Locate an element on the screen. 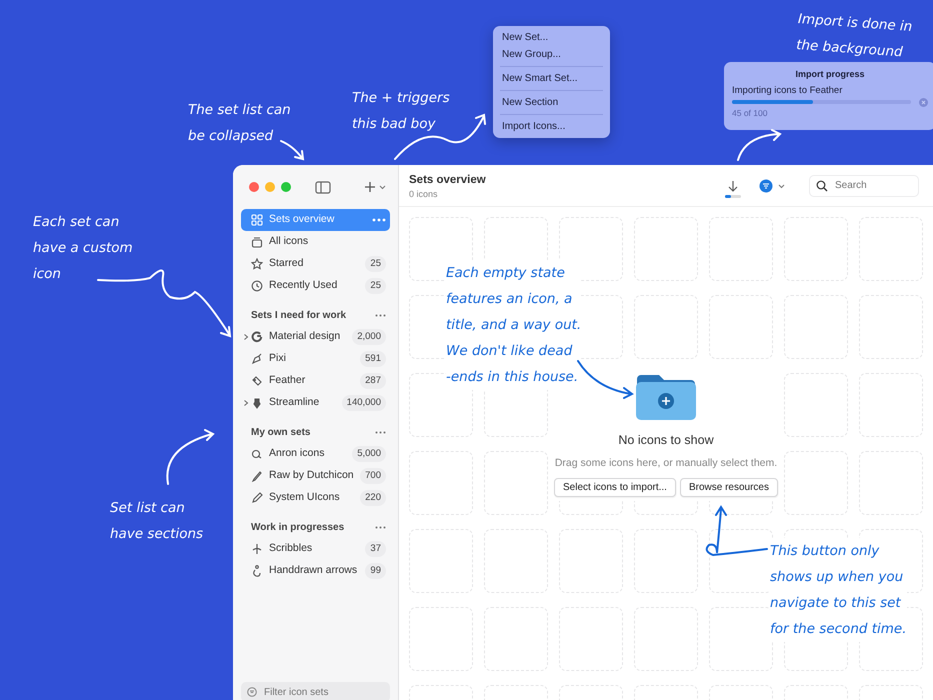 The width and height of the screenshot is (933, 700). sidebar-item: Streamline 140,000 is located at coordinates (315, 403).